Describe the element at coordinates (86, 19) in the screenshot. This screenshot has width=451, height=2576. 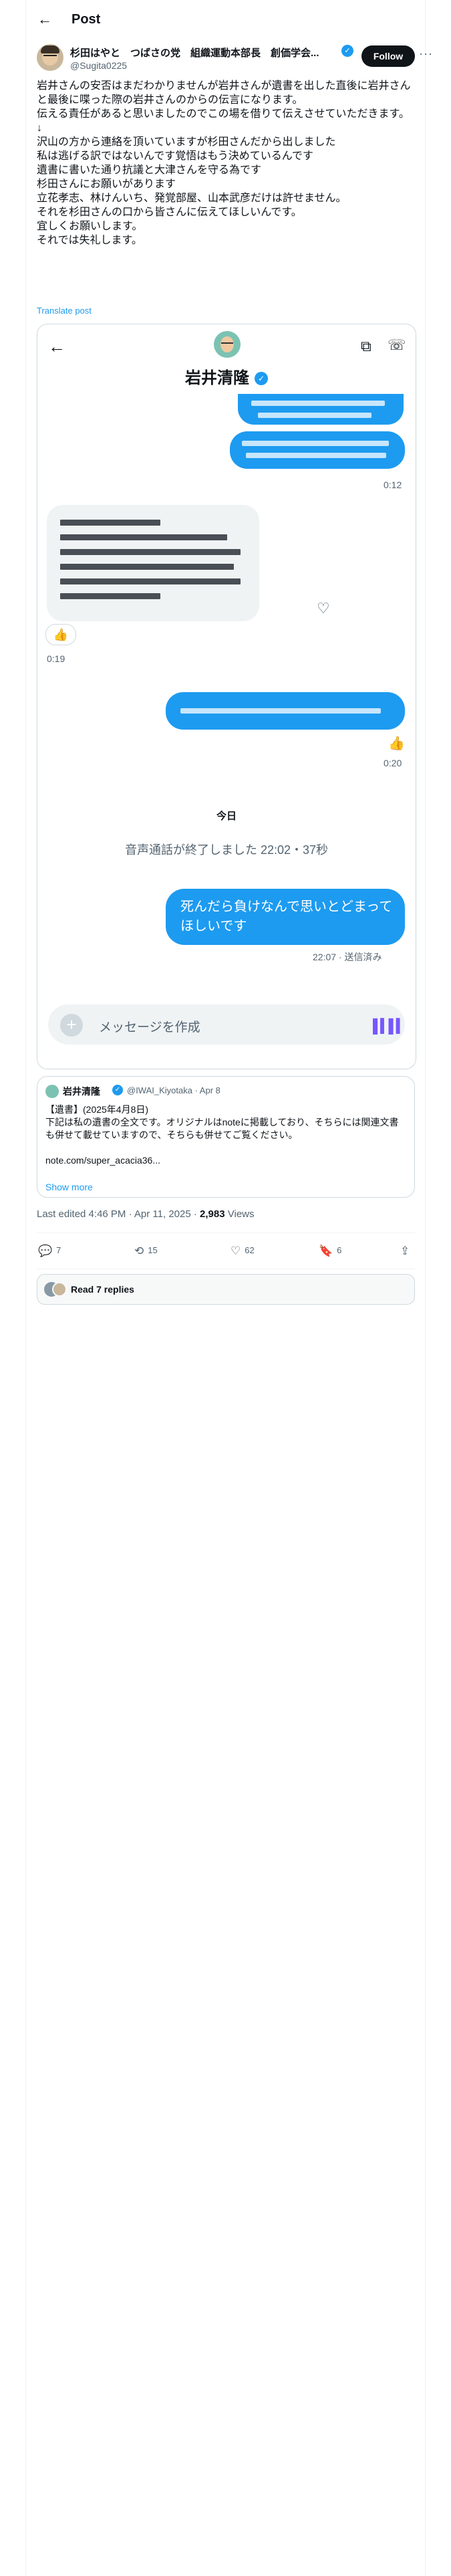
I see `page-title: Post` at that location.